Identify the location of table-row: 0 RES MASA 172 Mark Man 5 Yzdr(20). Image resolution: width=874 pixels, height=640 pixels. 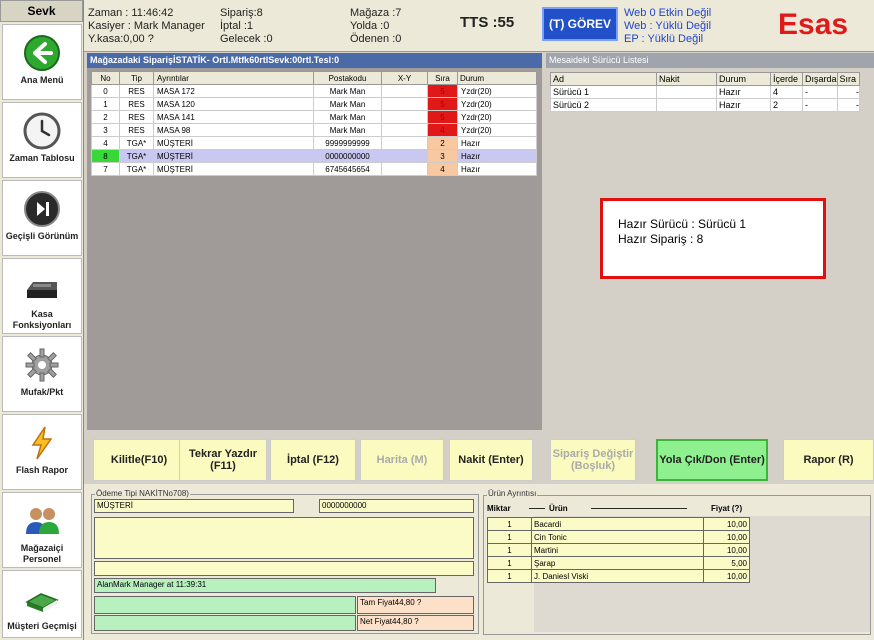
(314, 91).